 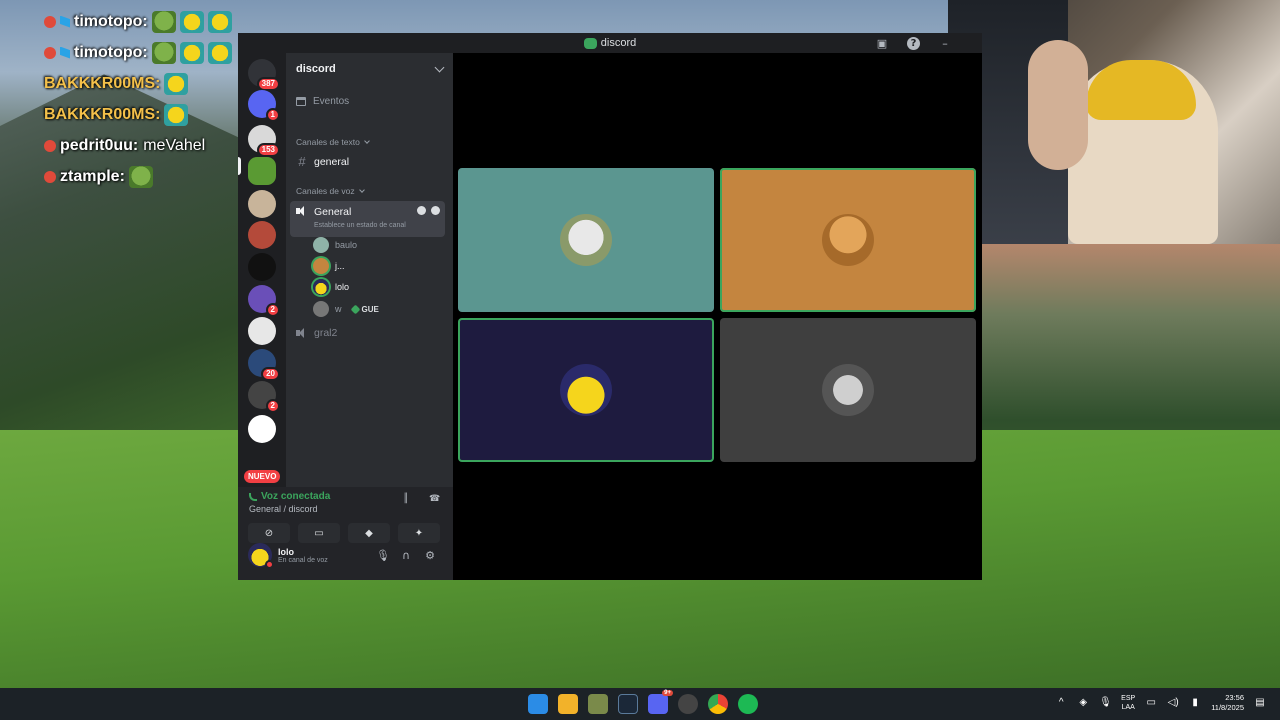 I want to click on unread-badge: 20, so click(x=270, y=374).